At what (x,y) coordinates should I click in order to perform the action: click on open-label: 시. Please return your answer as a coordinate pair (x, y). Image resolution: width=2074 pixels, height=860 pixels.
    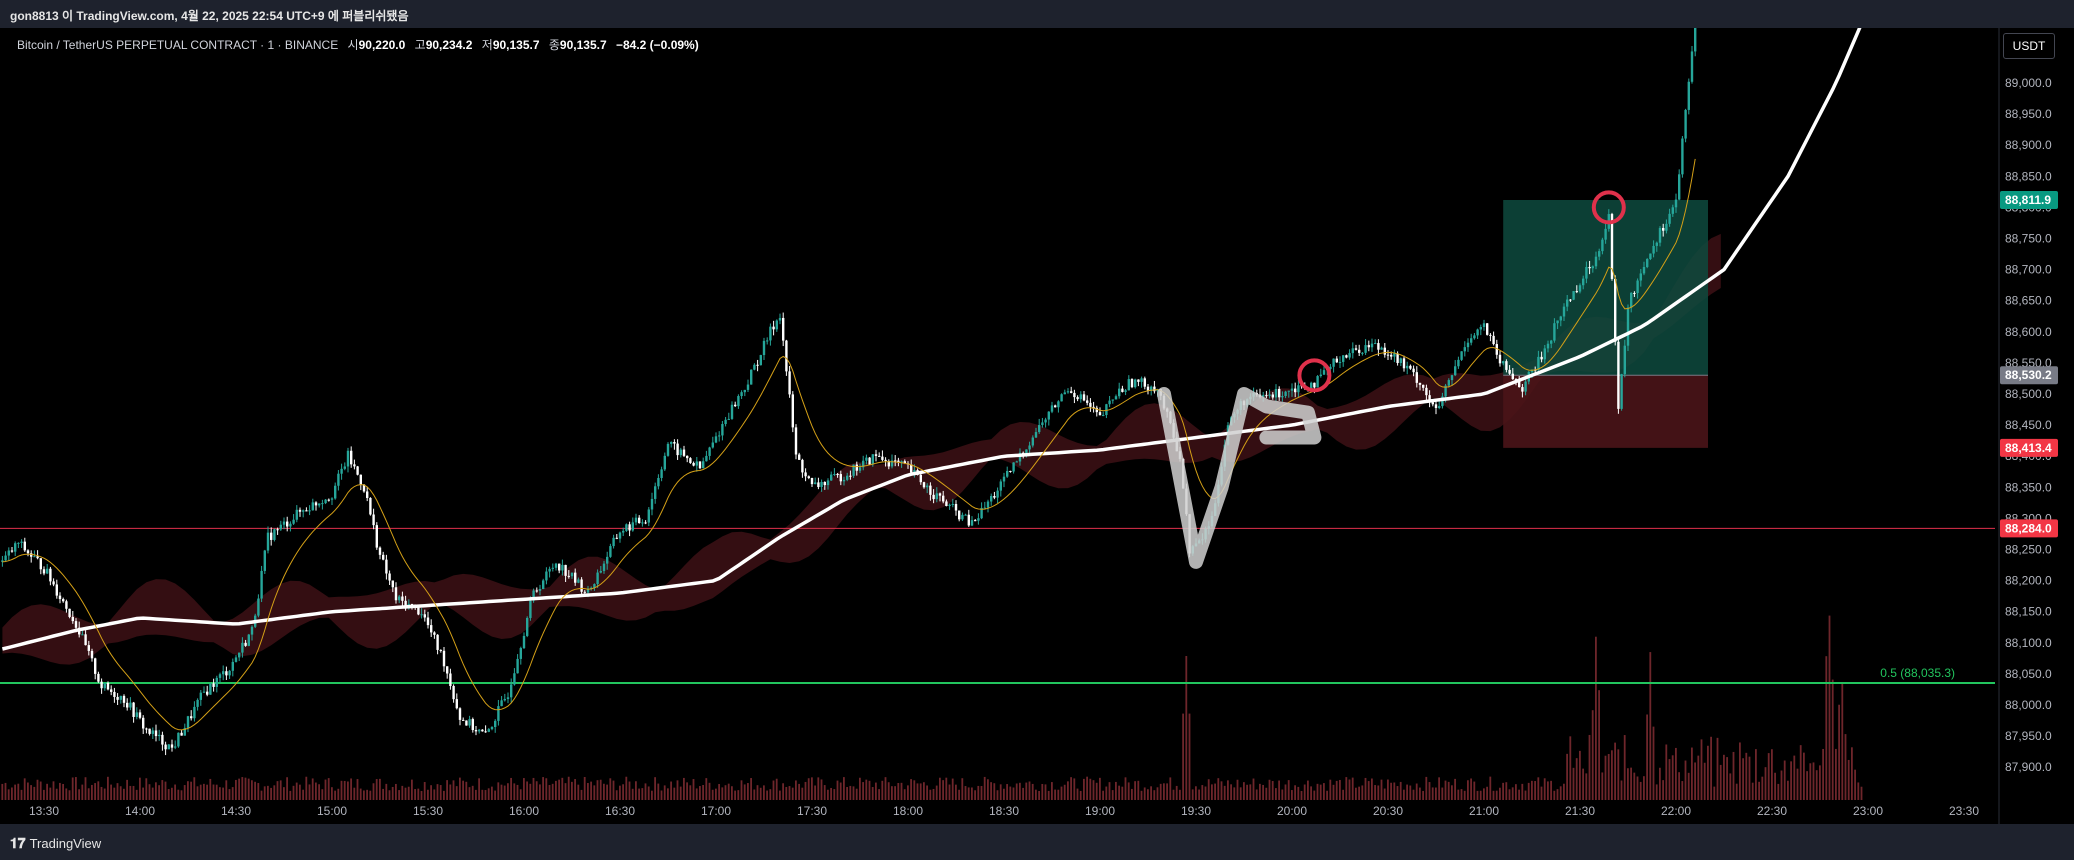
    Looking at the image, I should click on (353, 45).